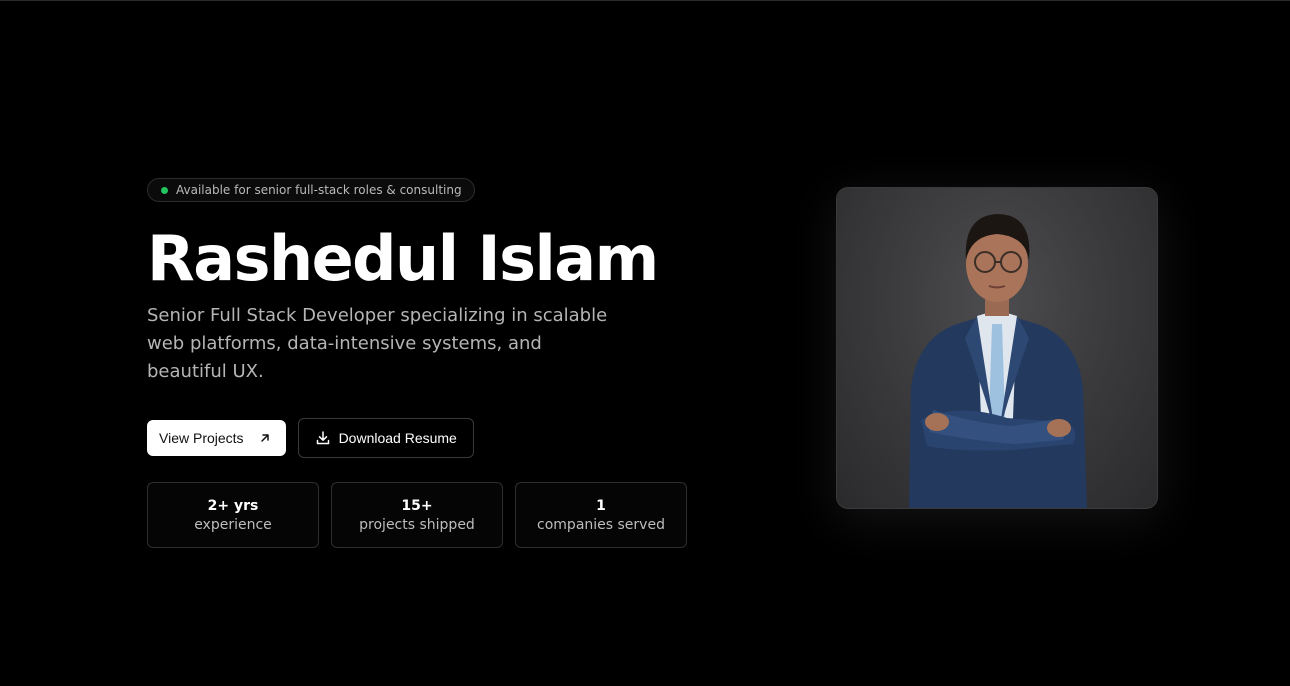 The width and height of the screenshot is (1290, 686). What do you see at coordinates (417, 505) in the screenshot?
I see `stat-value: 15+` at bounding box center [417, 505].